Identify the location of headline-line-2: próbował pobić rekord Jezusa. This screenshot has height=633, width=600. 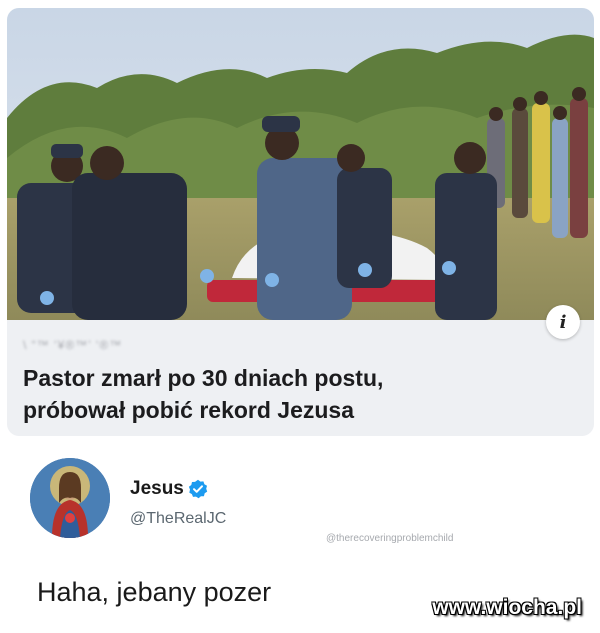
(189, 410).